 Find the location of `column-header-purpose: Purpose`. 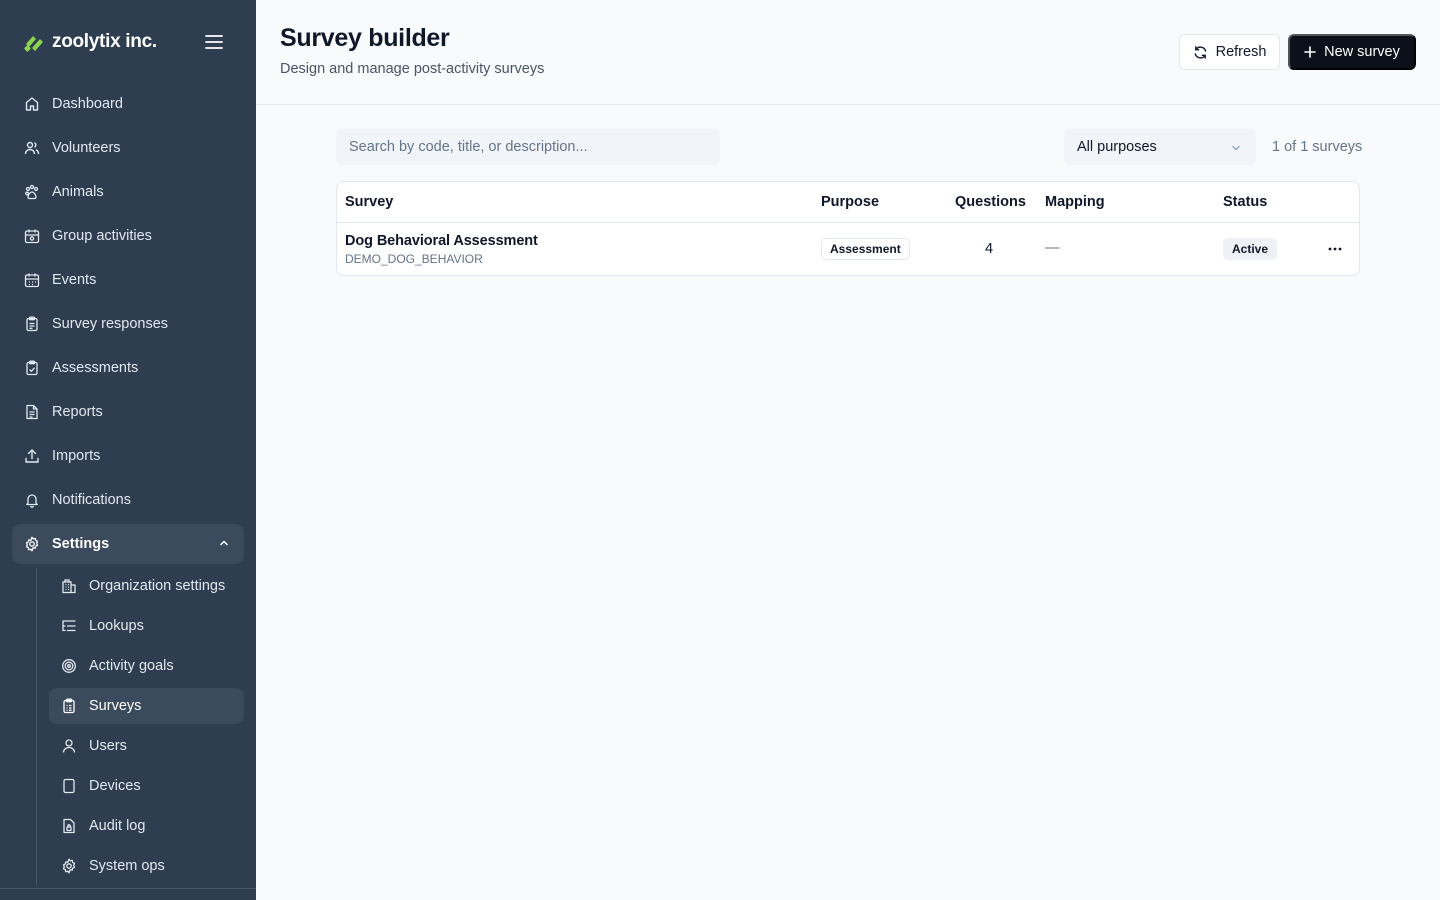

column-header-purpose: Purpose is located at coordinates (850, 202).